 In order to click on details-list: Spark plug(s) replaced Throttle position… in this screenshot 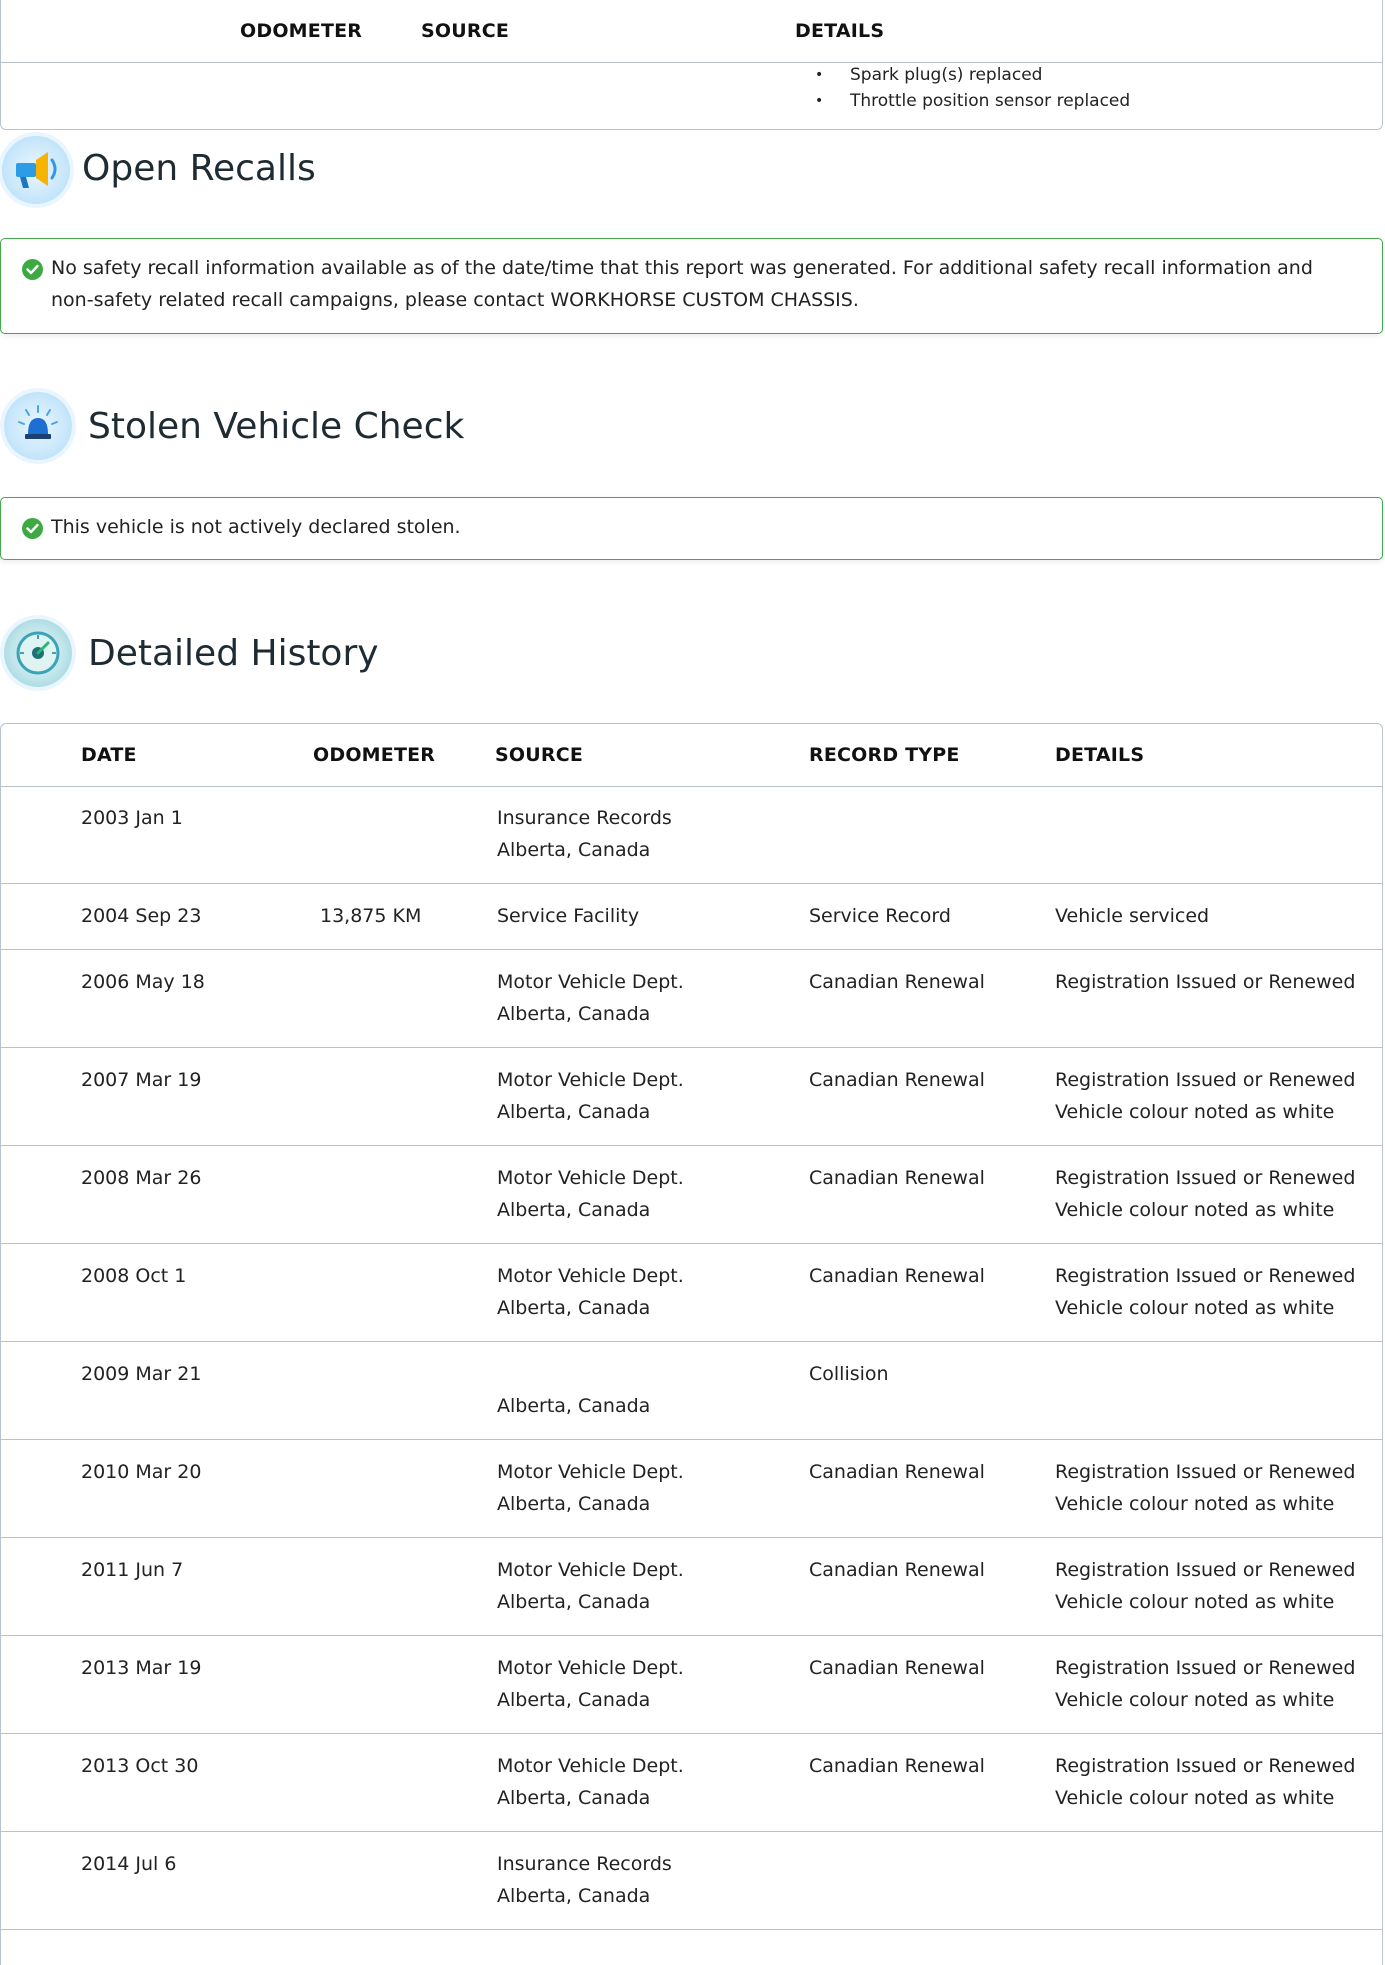, I will do `click(971, 88)`.